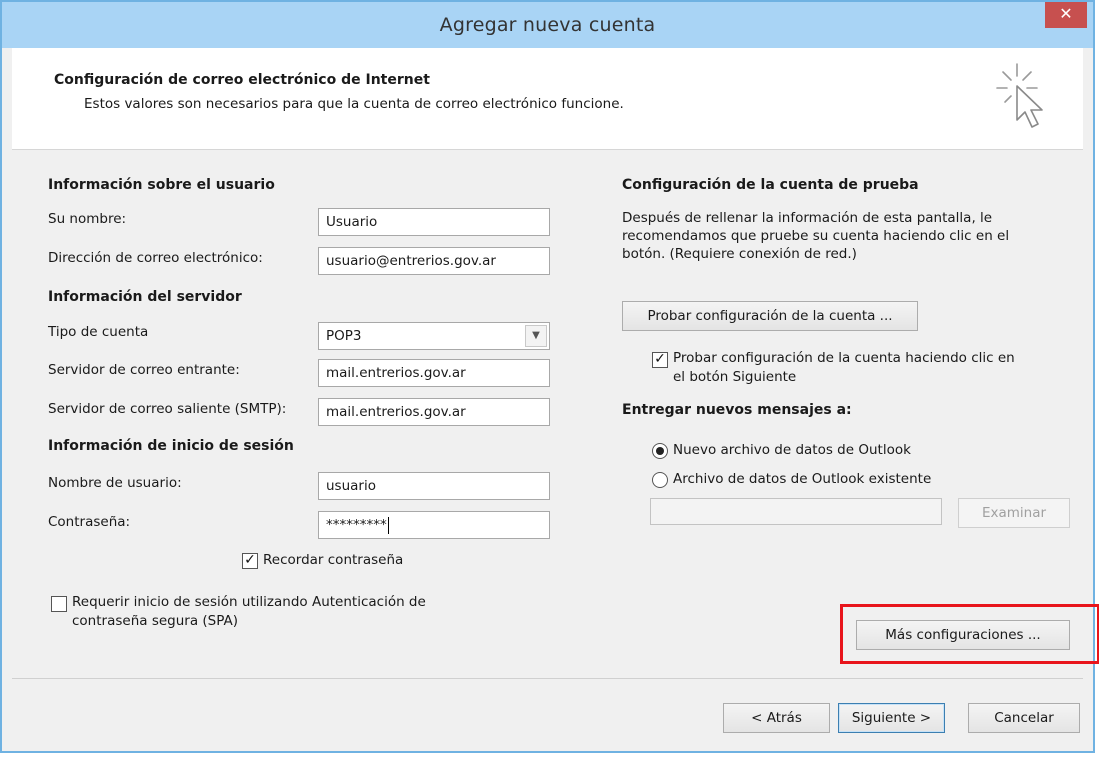 This screenshot has width=1099, height=757. I want to click on remember-password-label: Recordar contraseña, so click(333, 560).